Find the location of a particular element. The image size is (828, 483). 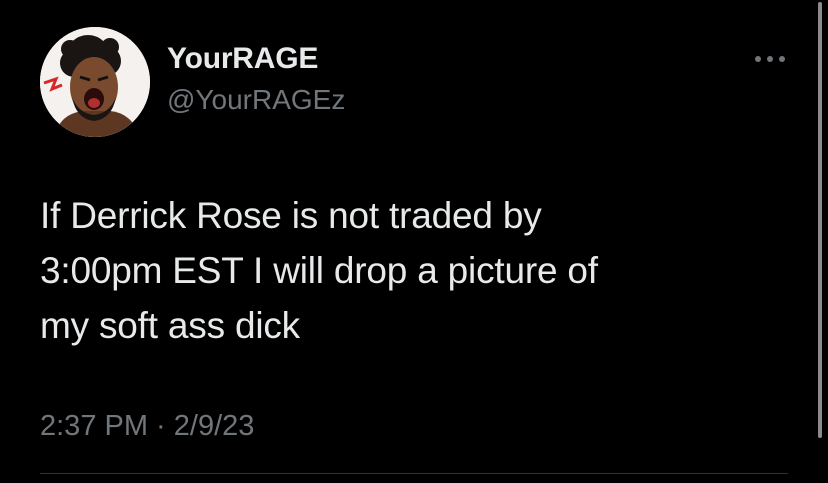

more-options-button is located at coordinates (770, 59).